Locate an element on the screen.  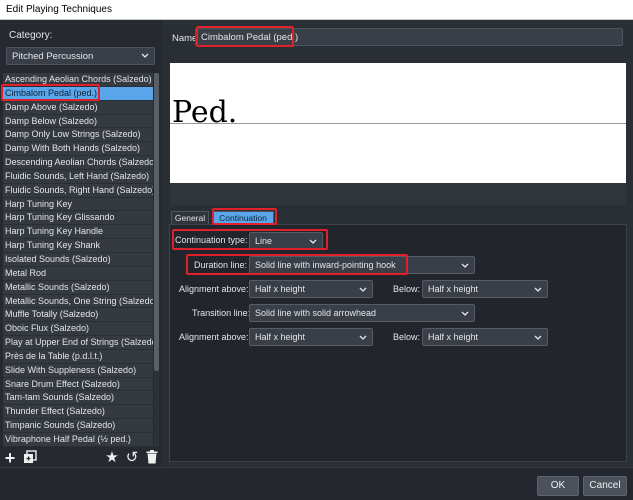
list-item: Tam-tam Sounds (Salzedo) is located at coordinates (78, 398).